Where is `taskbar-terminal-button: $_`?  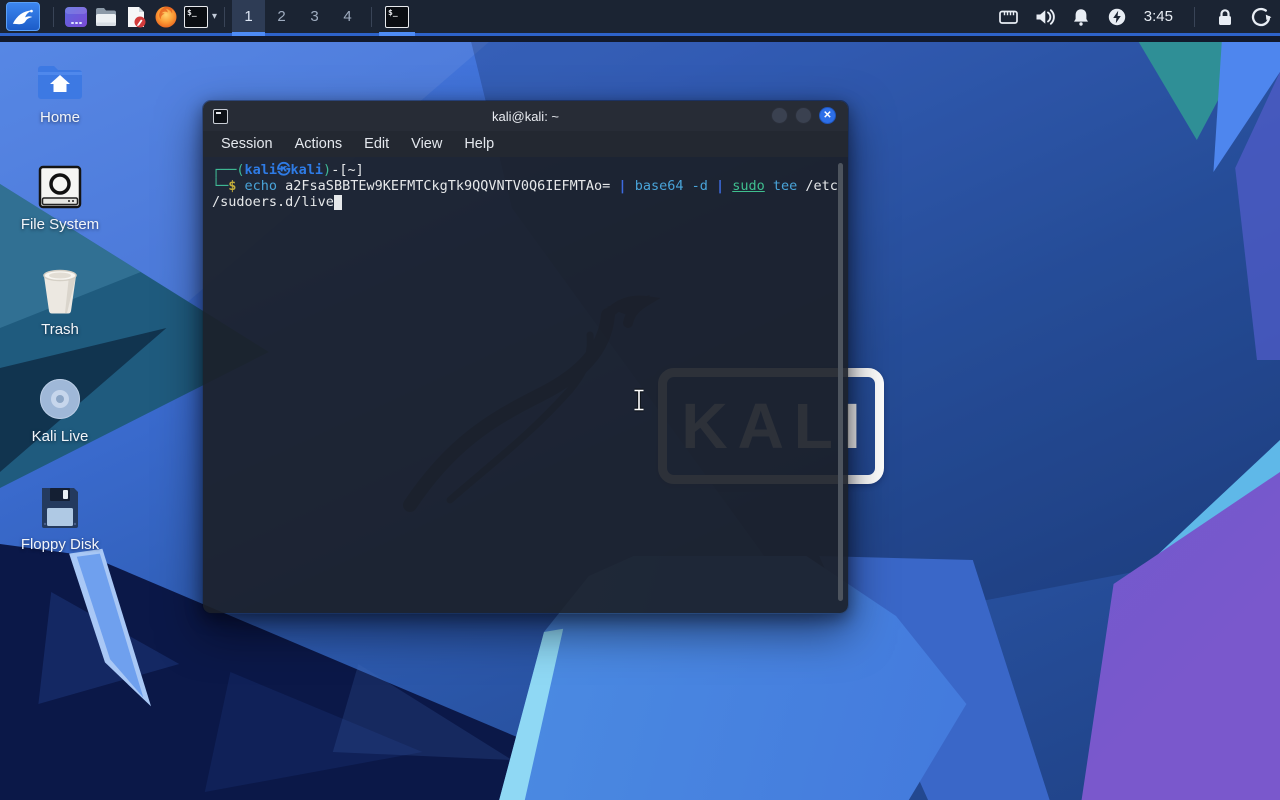 taskbar-terminal-button: $_ is located at coordinates (397, 18).